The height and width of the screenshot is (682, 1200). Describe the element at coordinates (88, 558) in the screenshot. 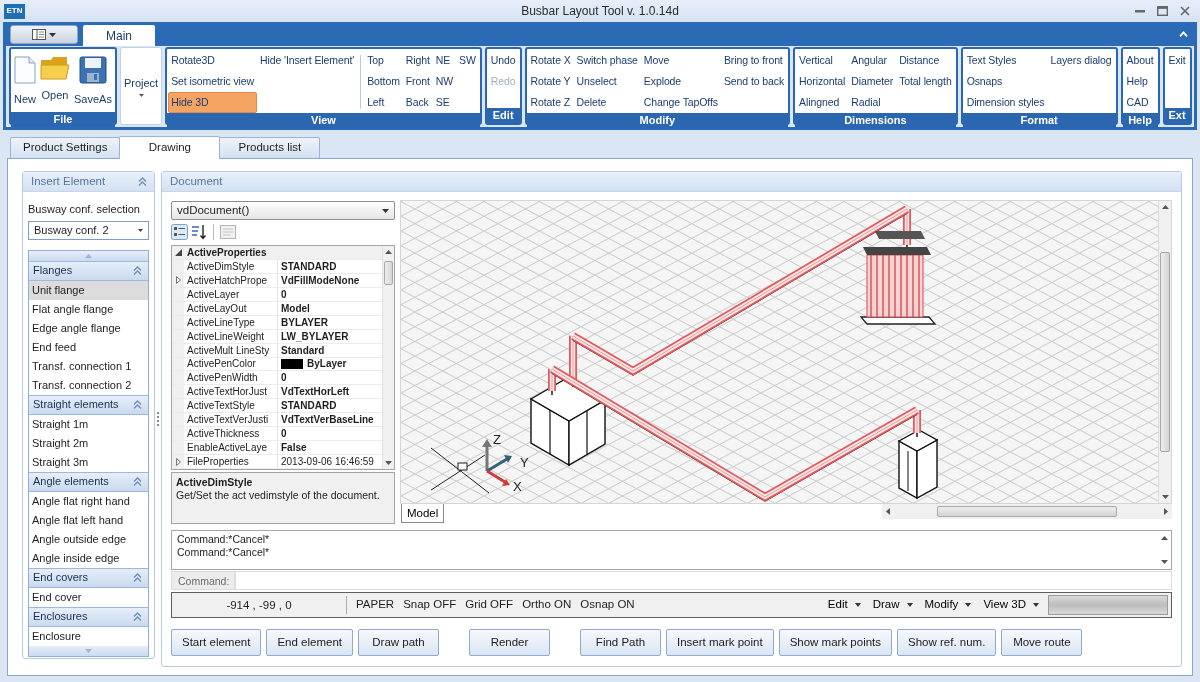

I see `list-item: Angle inside edge` at that location.